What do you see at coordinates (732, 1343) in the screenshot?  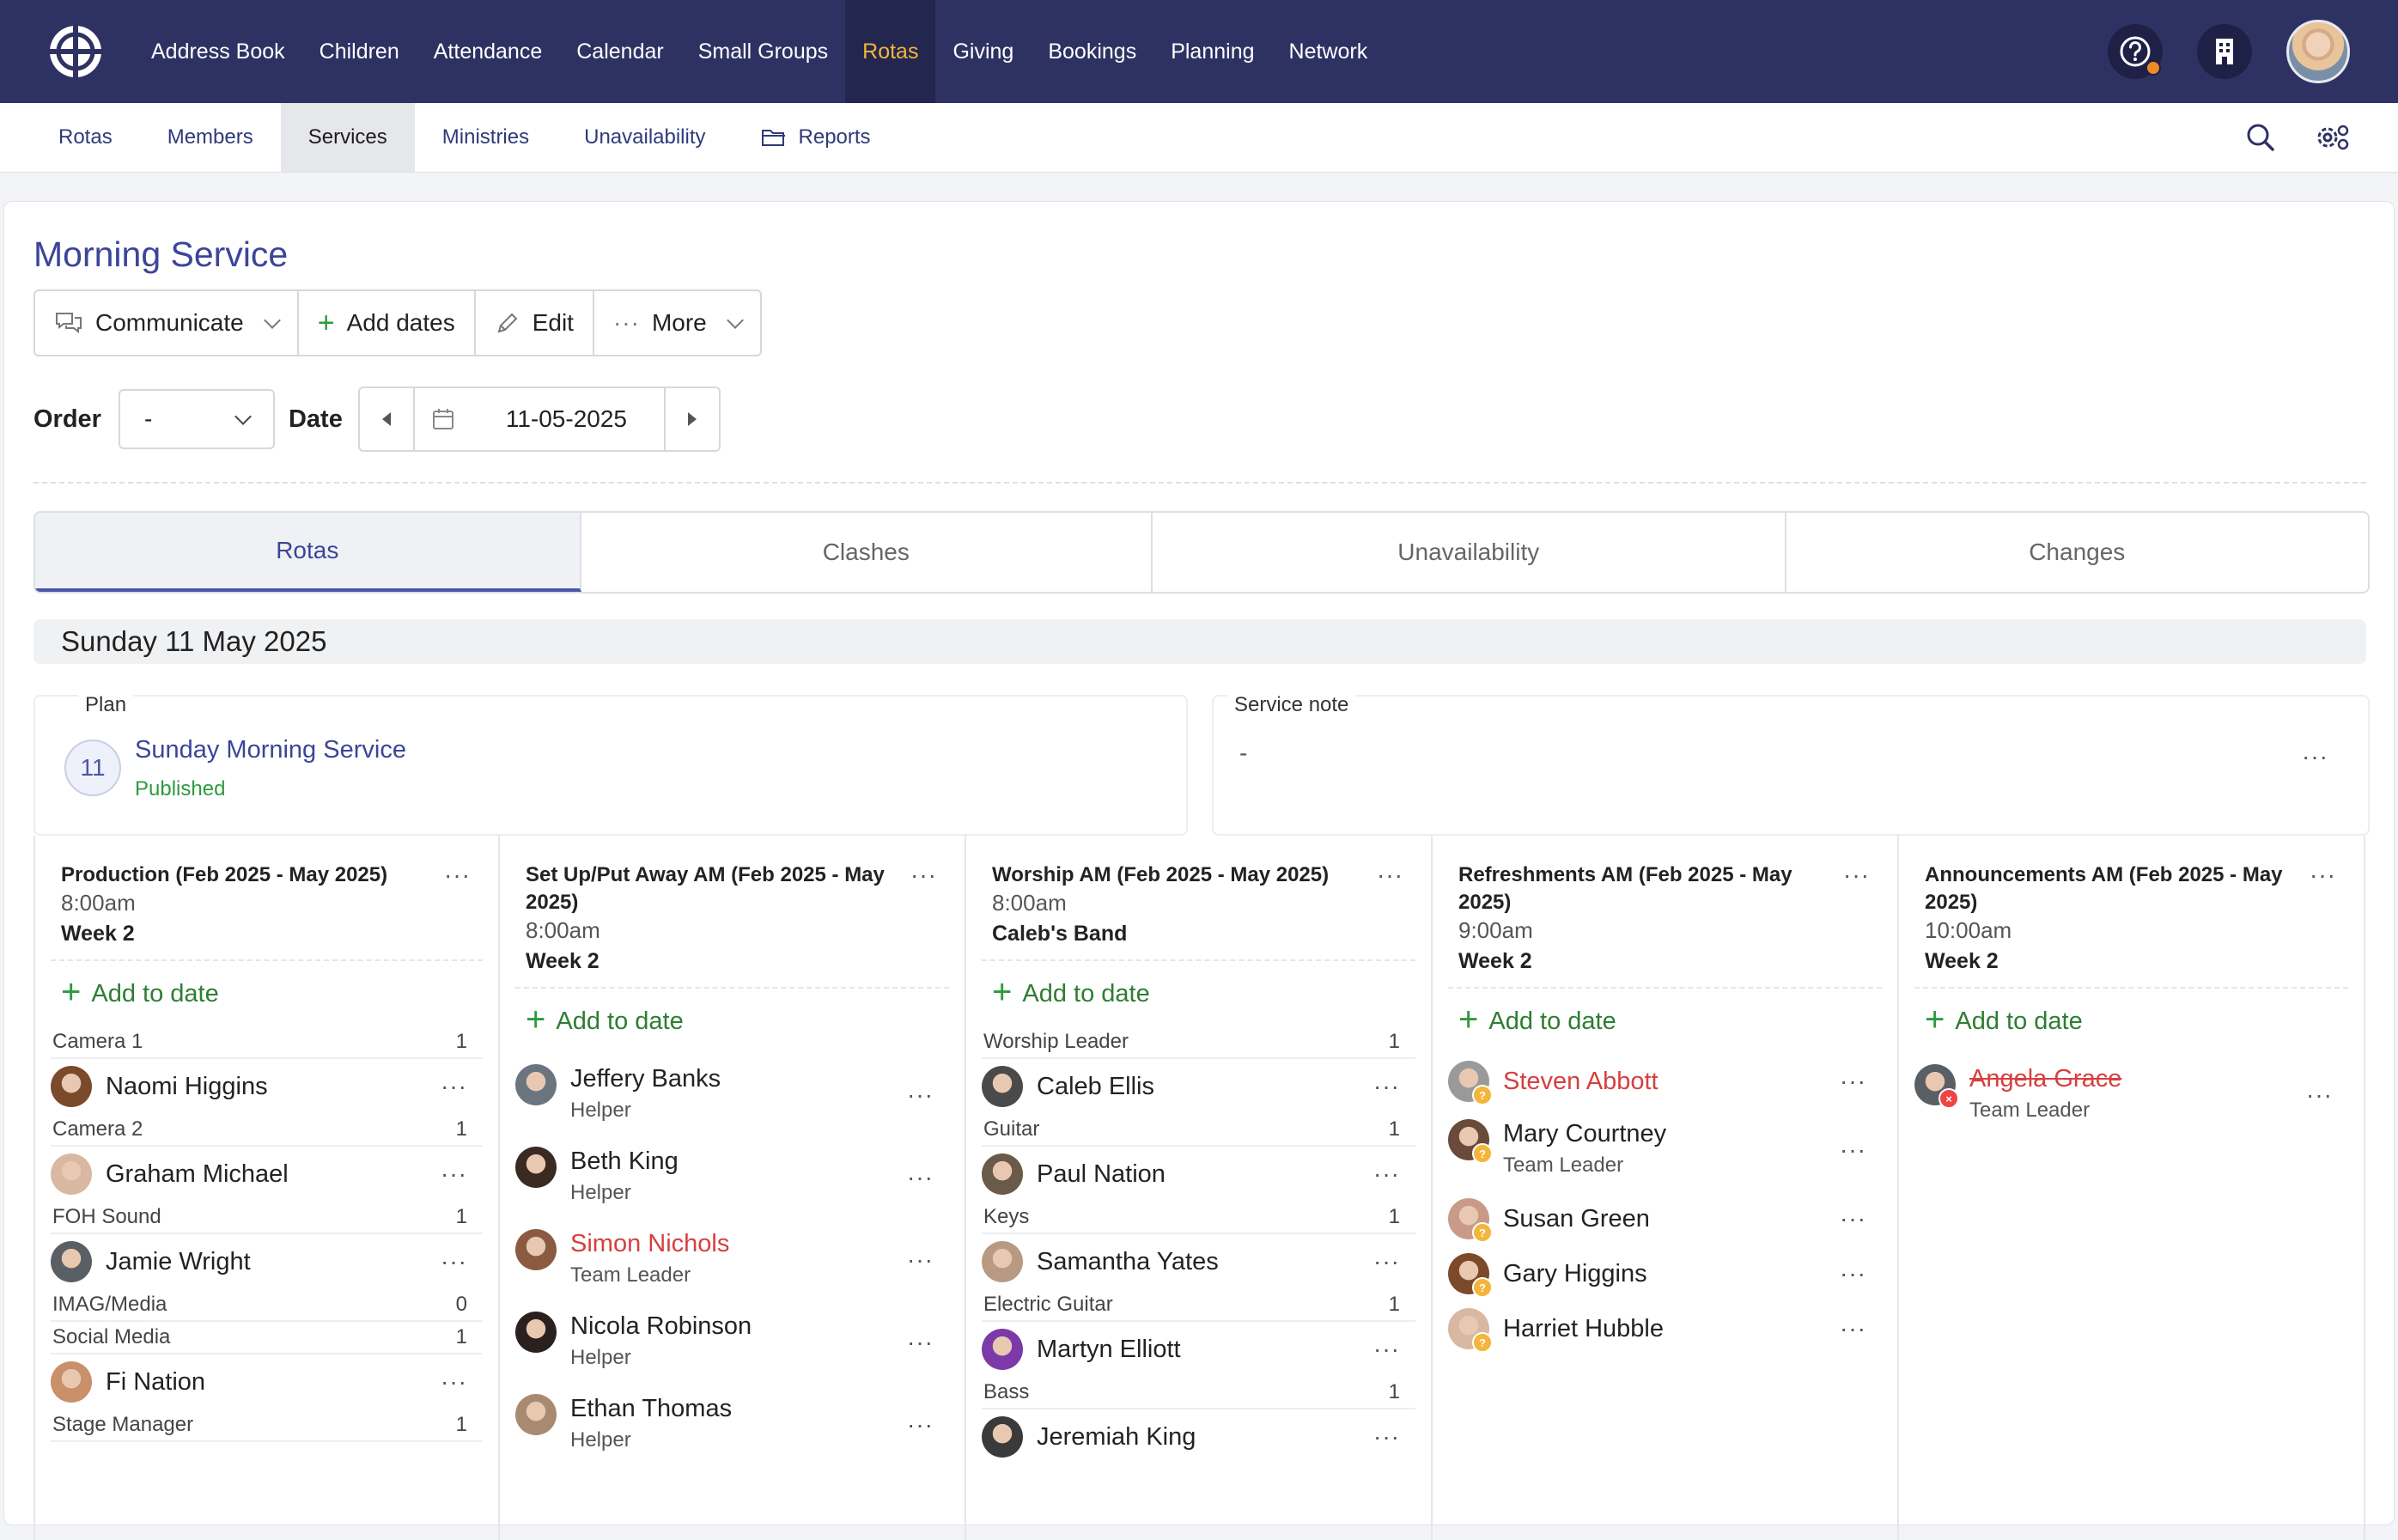 I see `person-row: Nicola Robinson Helper ···` at bounding box center [732, 1343].